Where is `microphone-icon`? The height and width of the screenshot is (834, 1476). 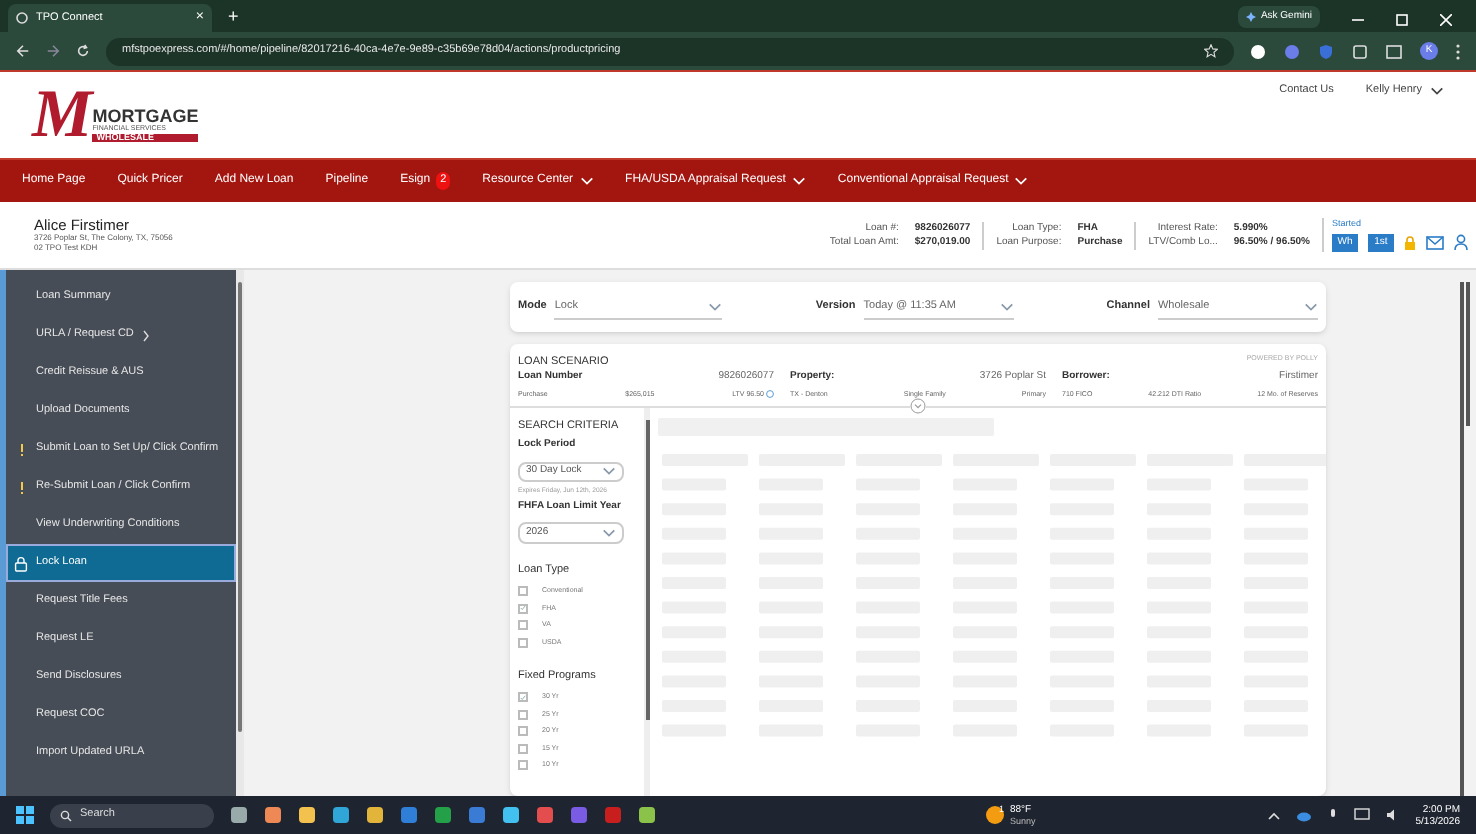 microphone-icon is located at coordinates (1332, 815).